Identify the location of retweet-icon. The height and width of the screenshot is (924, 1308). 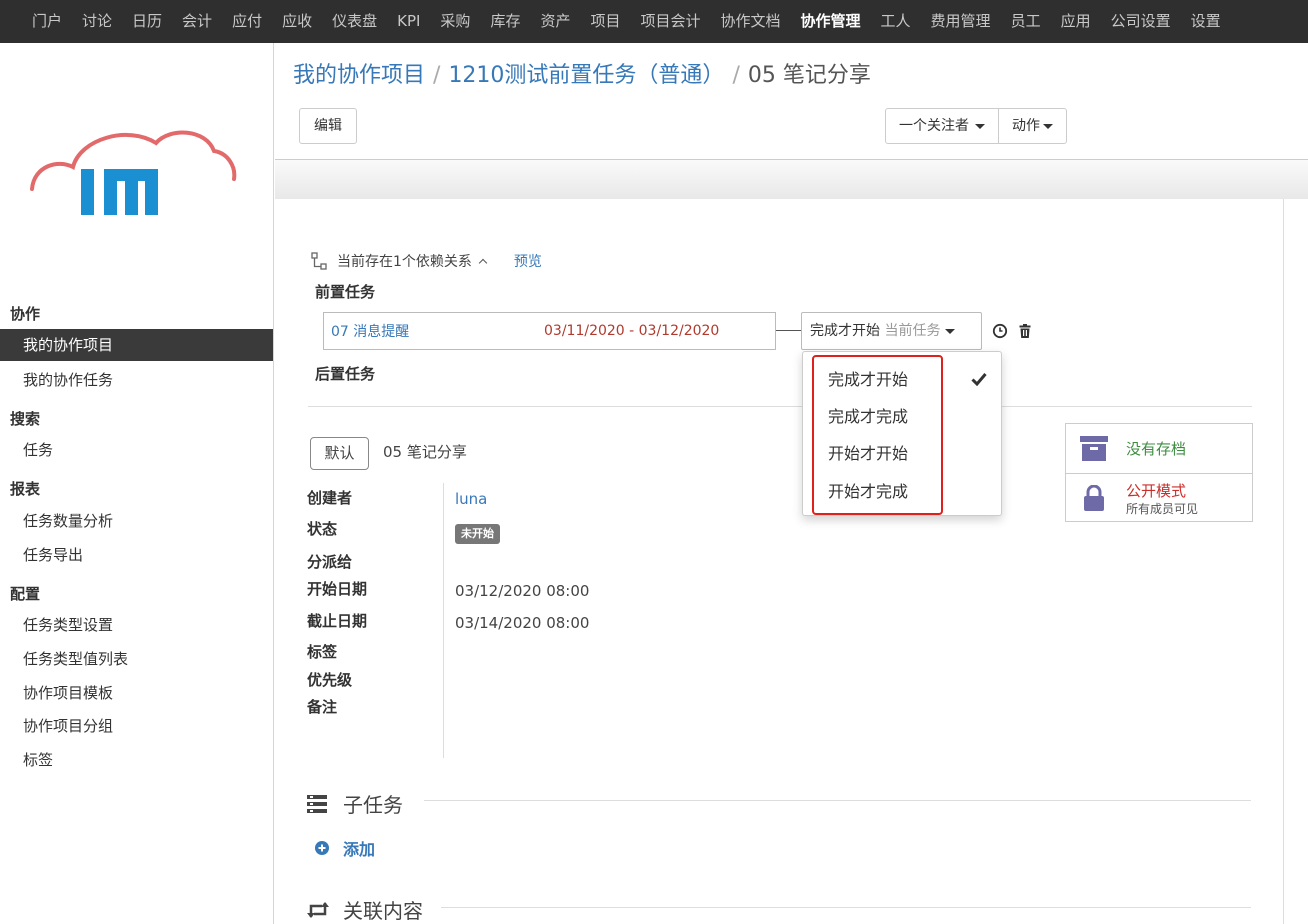
(318, 909).